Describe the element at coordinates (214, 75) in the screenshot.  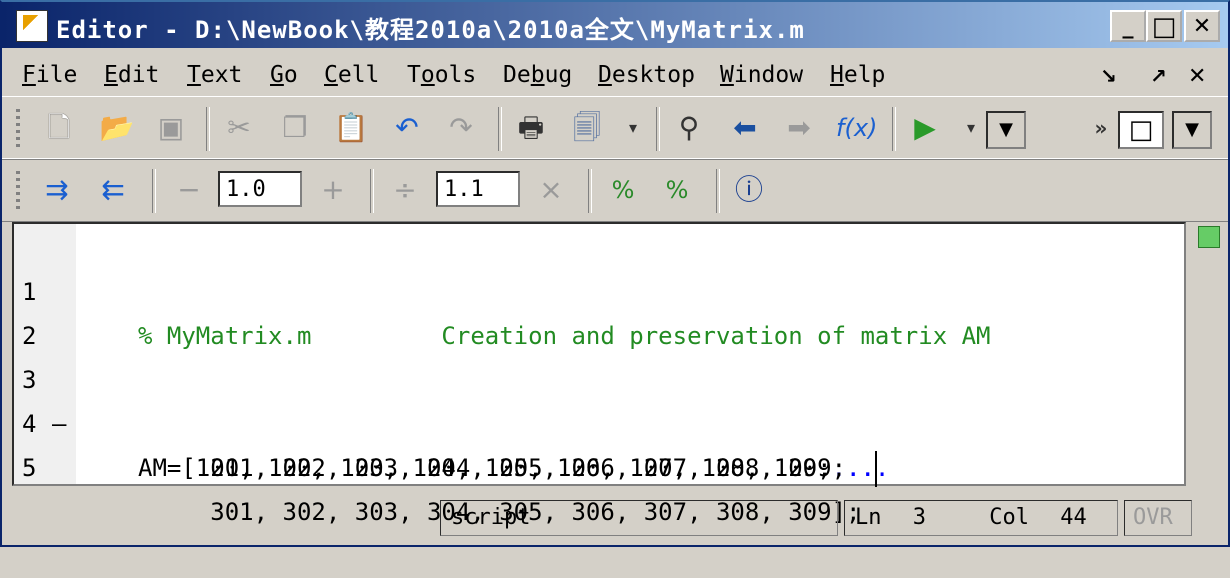
I see `menu-text: Text` at that location.